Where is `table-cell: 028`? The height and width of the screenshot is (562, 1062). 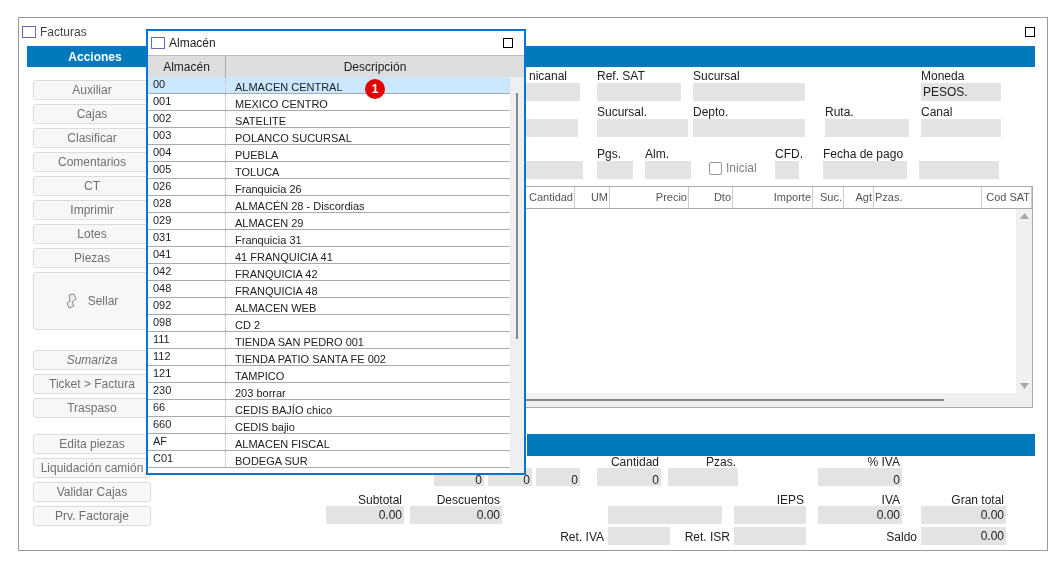
table-cell: 028 is located at coordinates (187, 204).